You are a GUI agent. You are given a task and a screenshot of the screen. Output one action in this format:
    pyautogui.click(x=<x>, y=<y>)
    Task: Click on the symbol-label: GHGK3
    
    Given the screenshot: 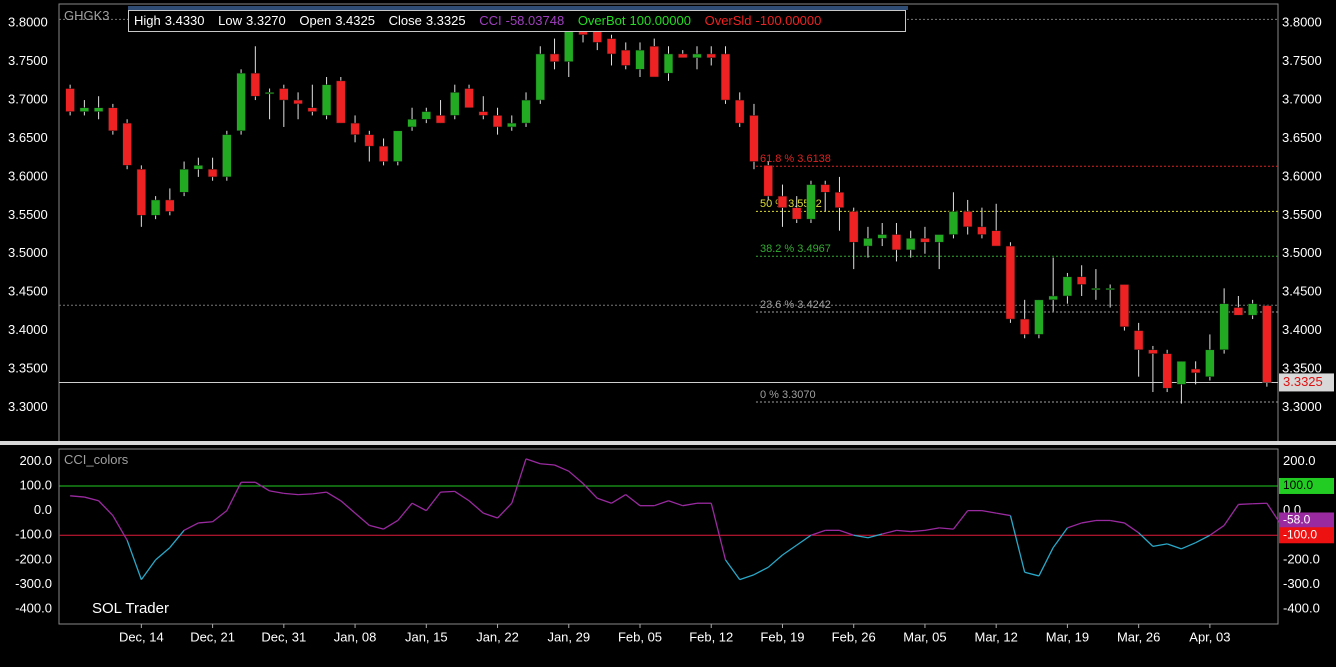 What is the action you would take?
    pyautogui.click(x=87, y=15)
    